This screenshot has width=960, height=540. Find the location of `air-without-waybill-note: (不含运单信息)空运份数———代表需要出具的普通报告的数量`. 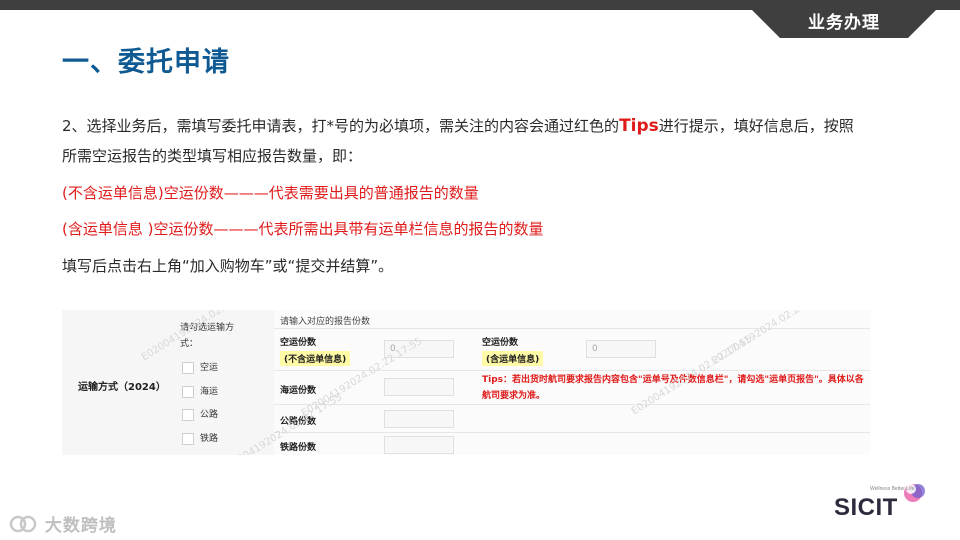

air-without-waybill-note: (不含运单信息)空运份数———代表需要出具的普通报告的数量 is located at coordinates (270, 193).